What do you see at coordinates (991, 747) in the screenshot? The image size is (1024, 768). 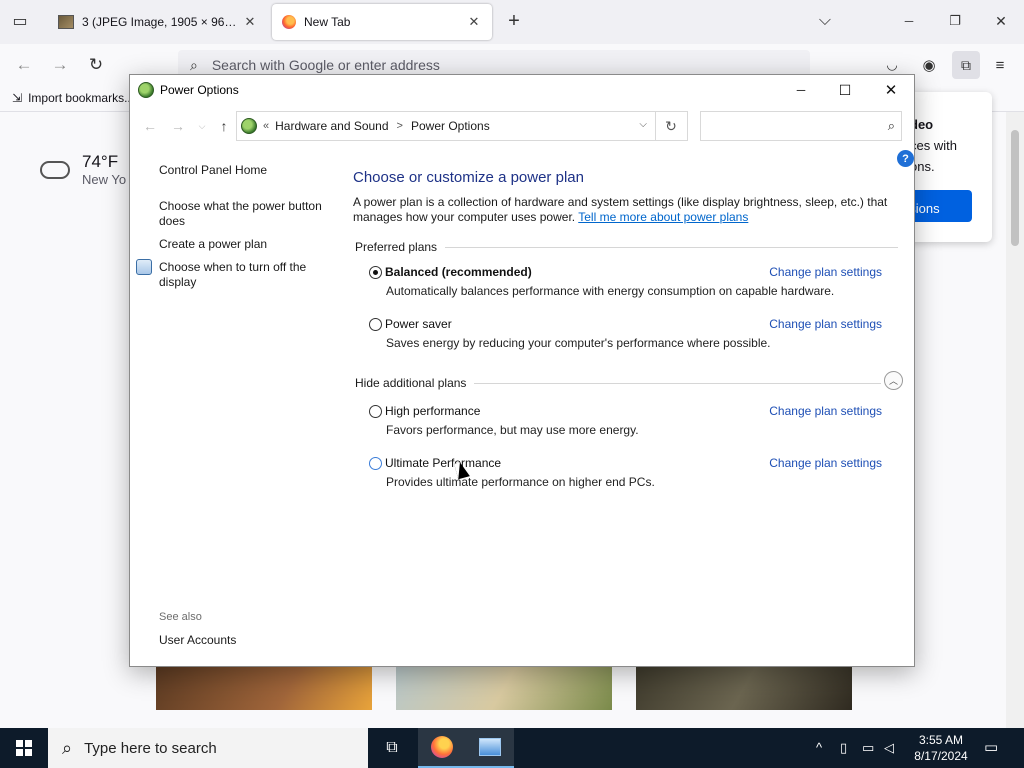 I see `notifications-icon: ▭` at bounding box center [991, 747].